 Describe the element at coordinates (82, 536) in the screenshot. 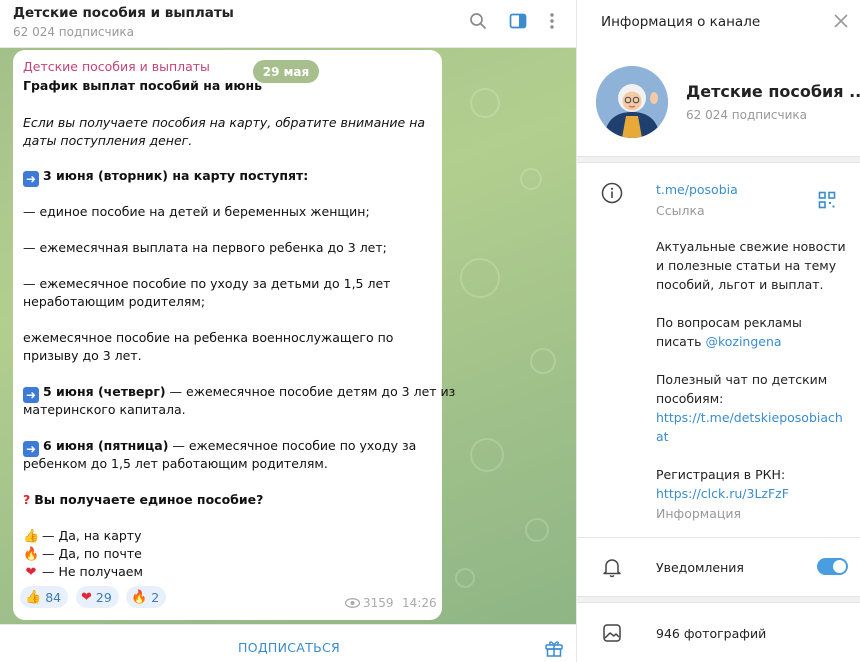

I see `answer-option: 👍 — Да, на карту` at that location.